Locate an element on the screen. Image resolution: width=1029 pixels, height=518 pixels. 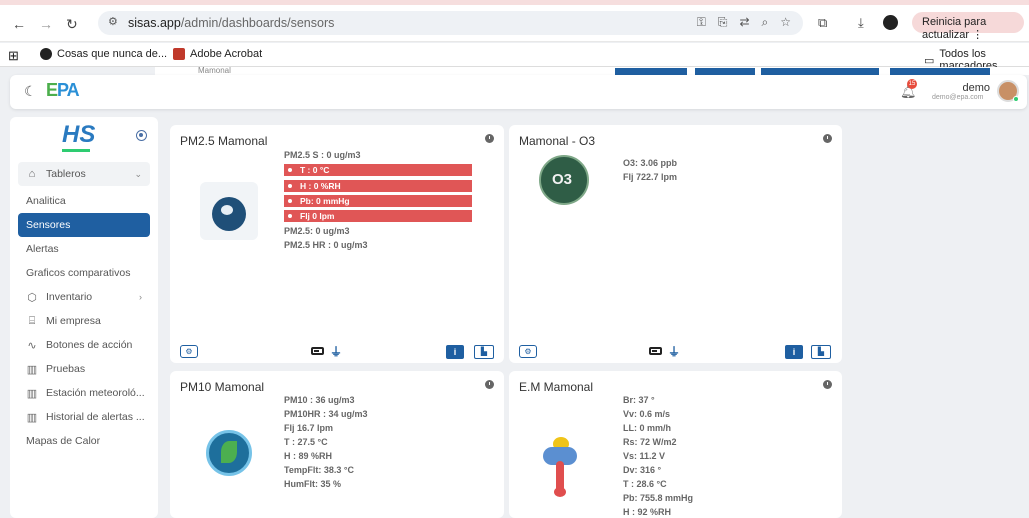
forward-icon: → is located at coordinates (46, 24).